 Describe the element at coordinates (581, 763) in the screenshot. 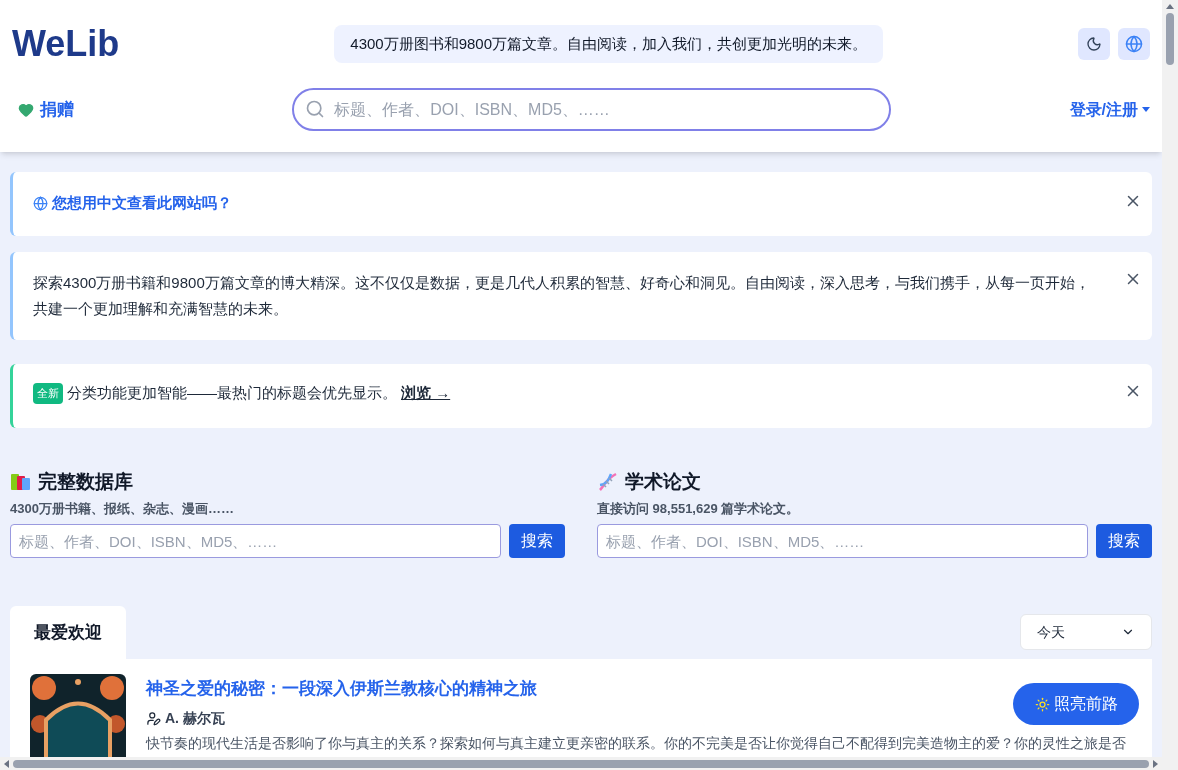

I see `horizontal-scrollbar` at that location.